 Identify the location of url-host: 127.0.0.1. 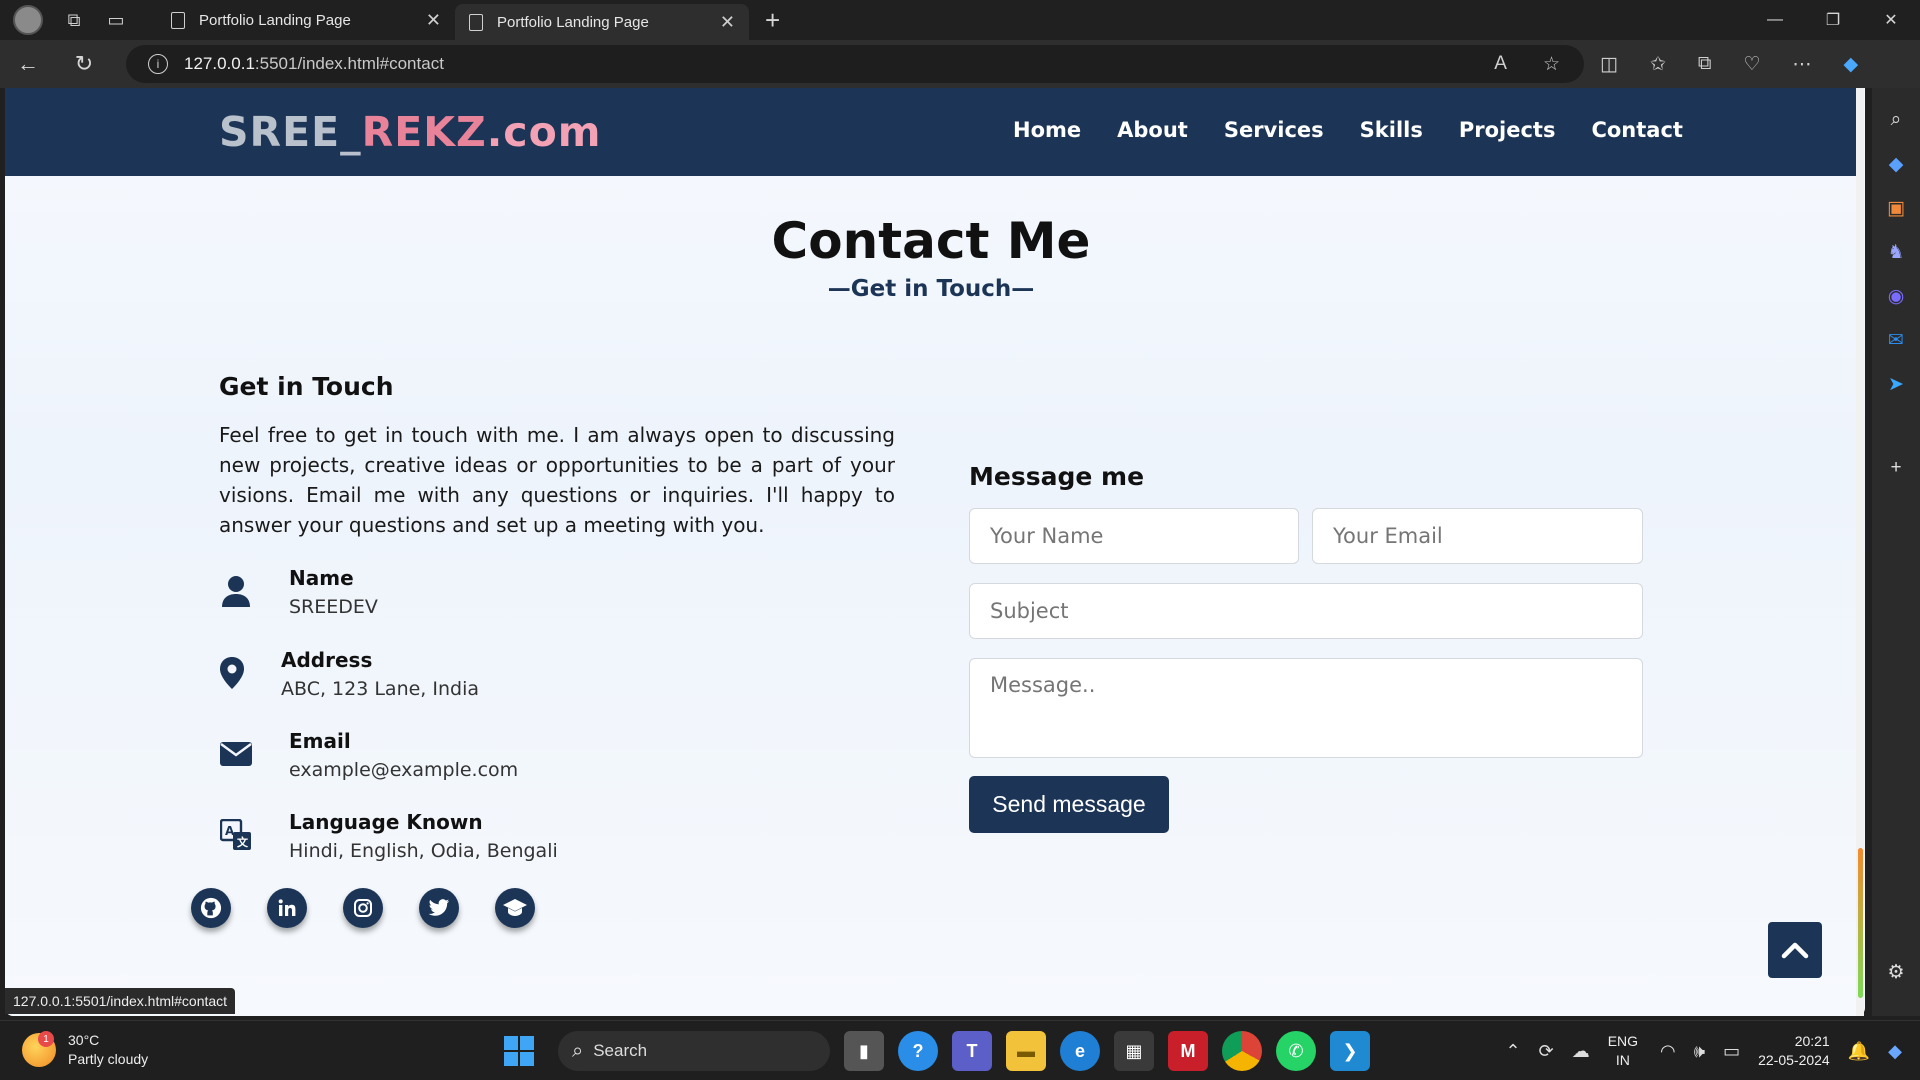
(219, 63).